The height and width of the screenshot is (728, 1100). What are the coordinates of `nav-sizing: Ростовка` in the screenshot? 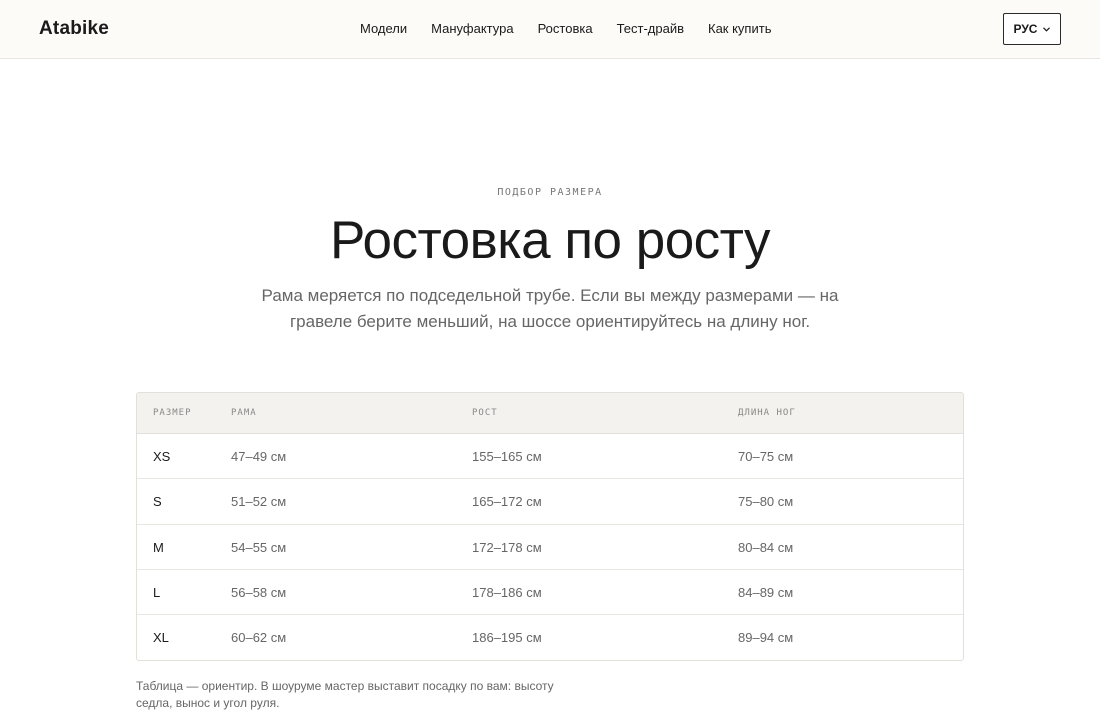 It's located at (565, 28).